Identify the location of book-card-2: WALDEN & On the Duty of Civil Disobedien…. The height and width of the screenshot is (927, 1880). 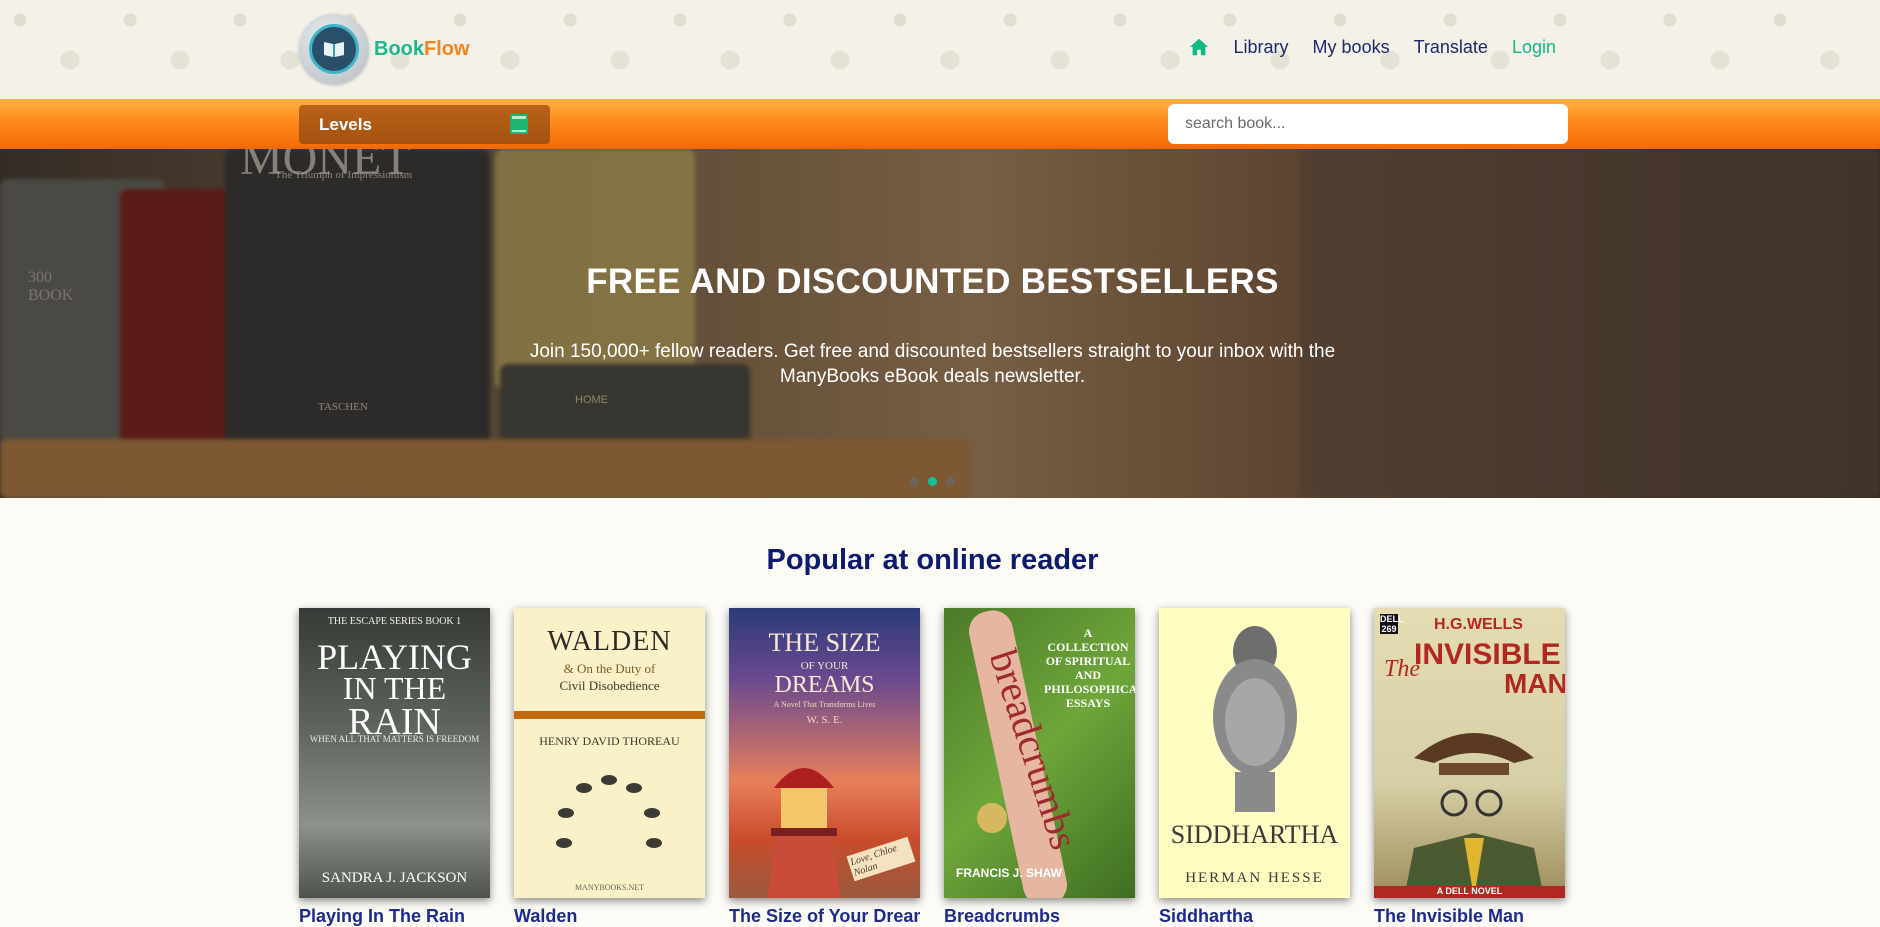
(609, 753).